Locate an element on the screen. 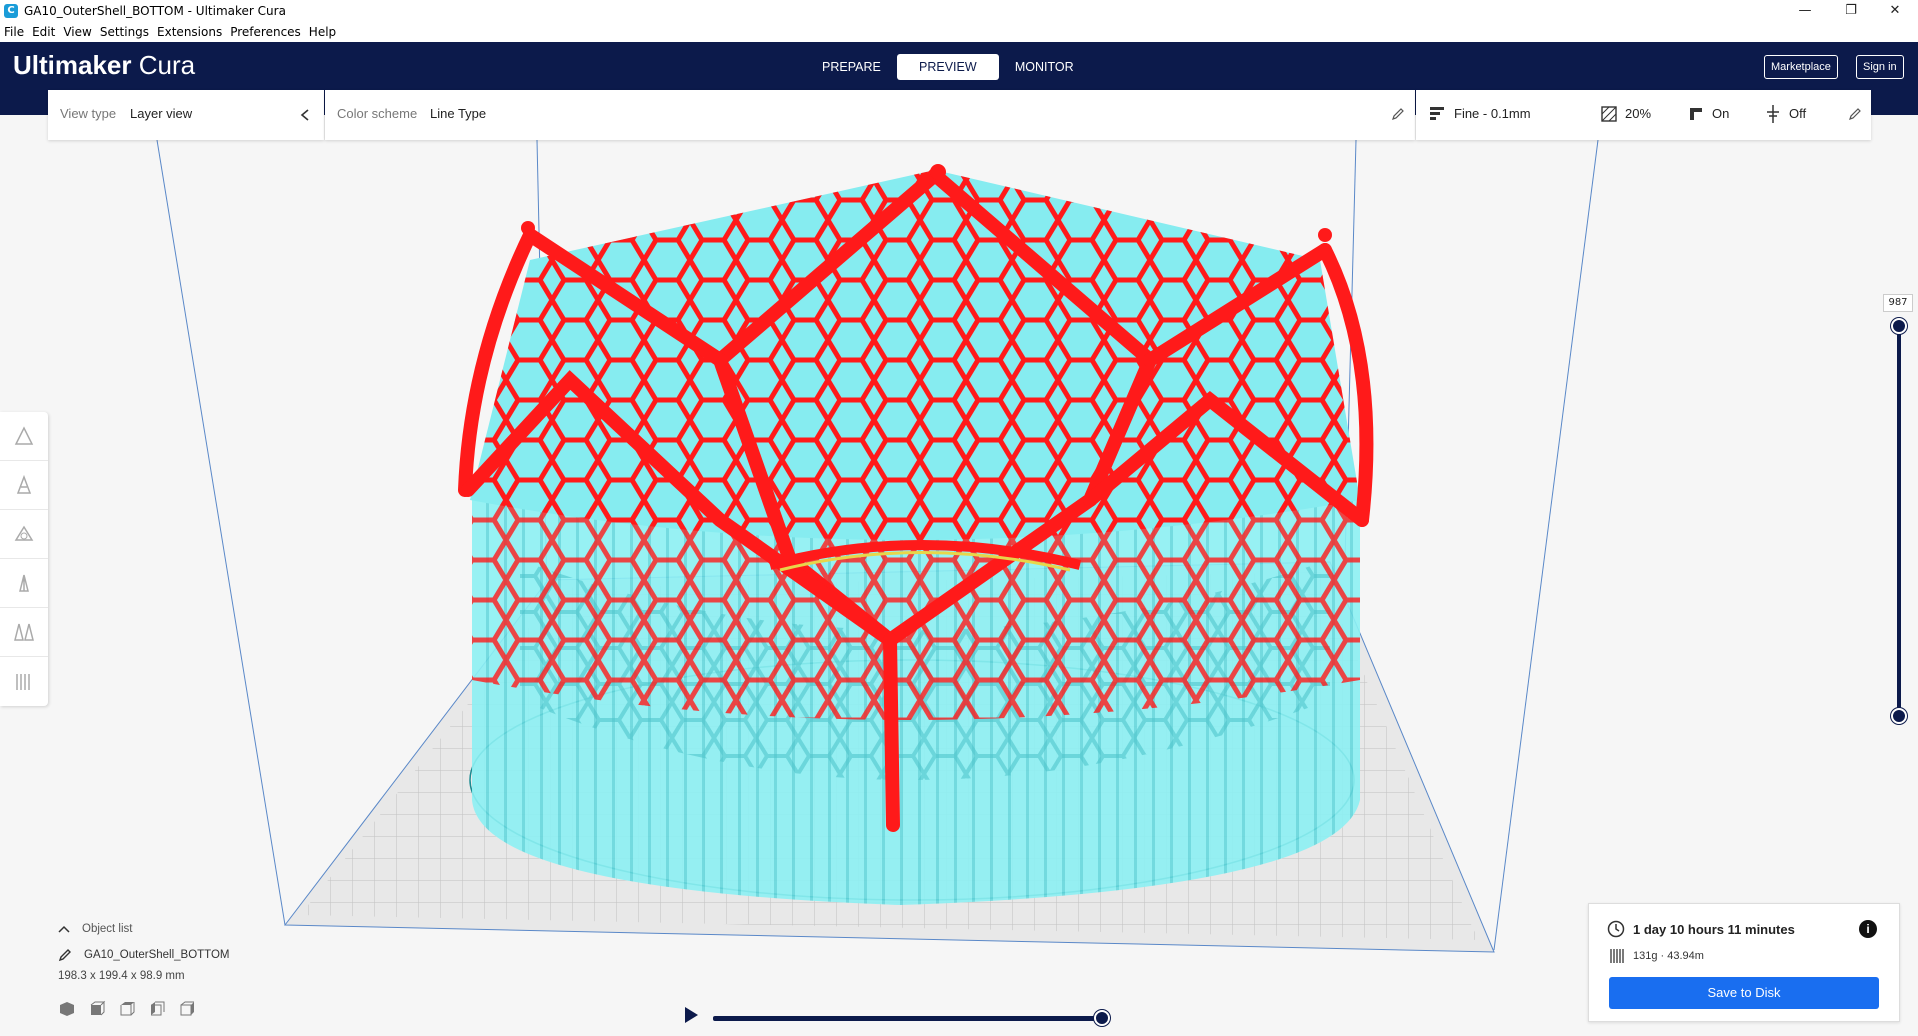 Image resolution: width=1918 pixels, height=1036 pixels. save-to-disk-button: Save to Disk is located at coordinates (1744, 993).